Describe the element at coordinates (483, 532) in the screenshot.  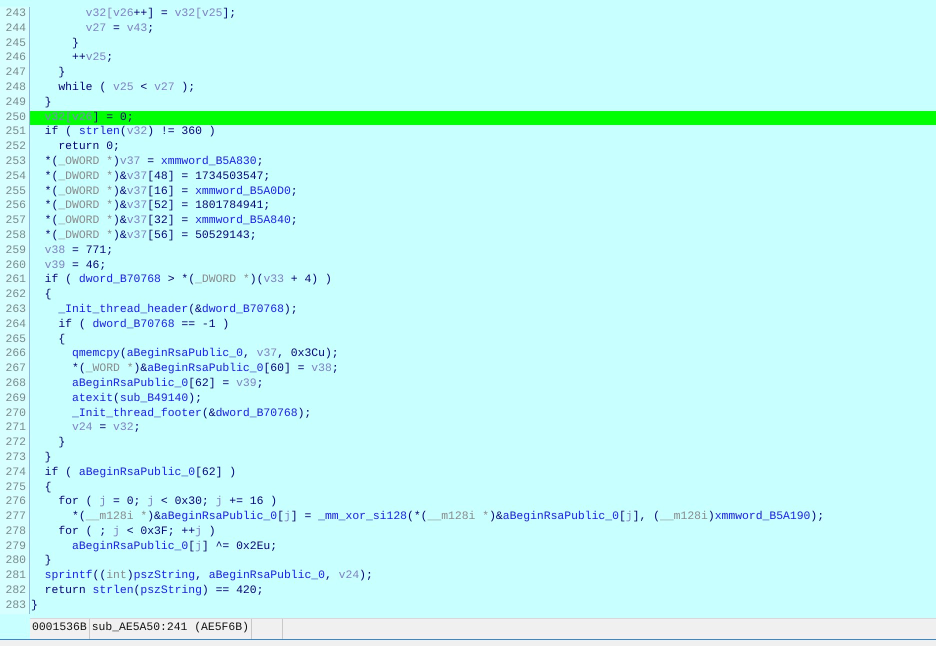
I see `code-line: for ( ; j < 0x3F; ++j )` at that location.